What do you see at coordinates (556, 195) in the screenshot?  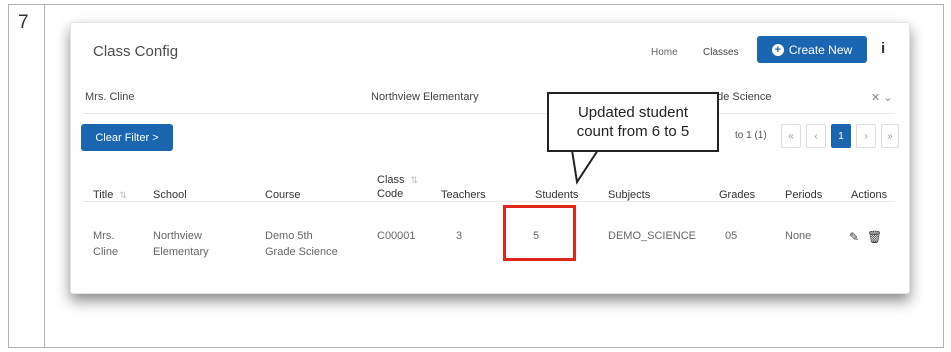 I see `column-header-students: Students` at bounding box center [556, 195].